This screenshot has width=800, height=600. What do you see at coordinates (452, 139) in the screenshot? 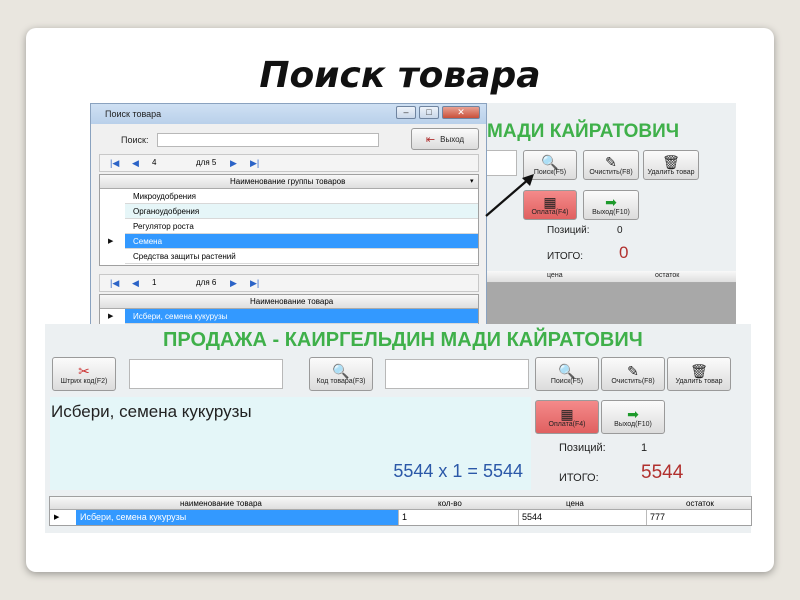
I see `dialog-exit-label: Выход` at bounding box center [452, 139].